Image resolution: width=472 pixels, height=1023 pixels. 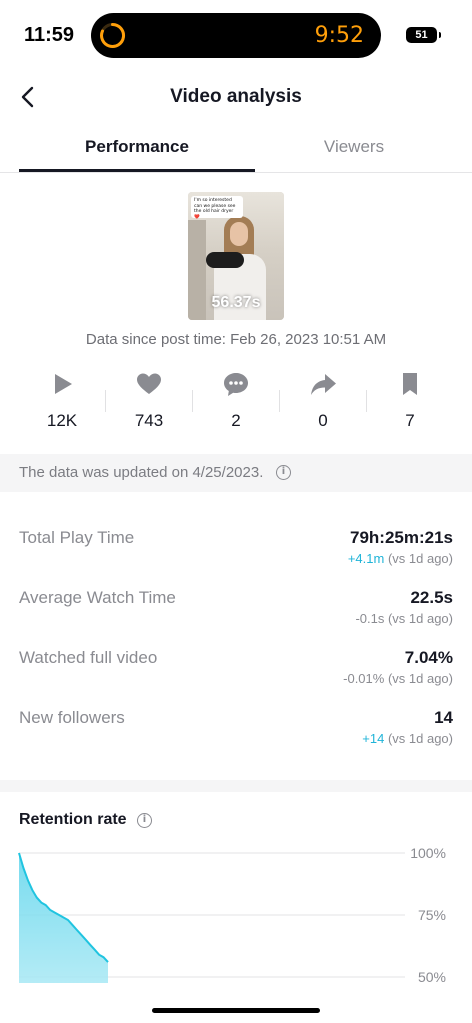 I want to click on nav-header: Video analysis, so click(x=236, y=97).